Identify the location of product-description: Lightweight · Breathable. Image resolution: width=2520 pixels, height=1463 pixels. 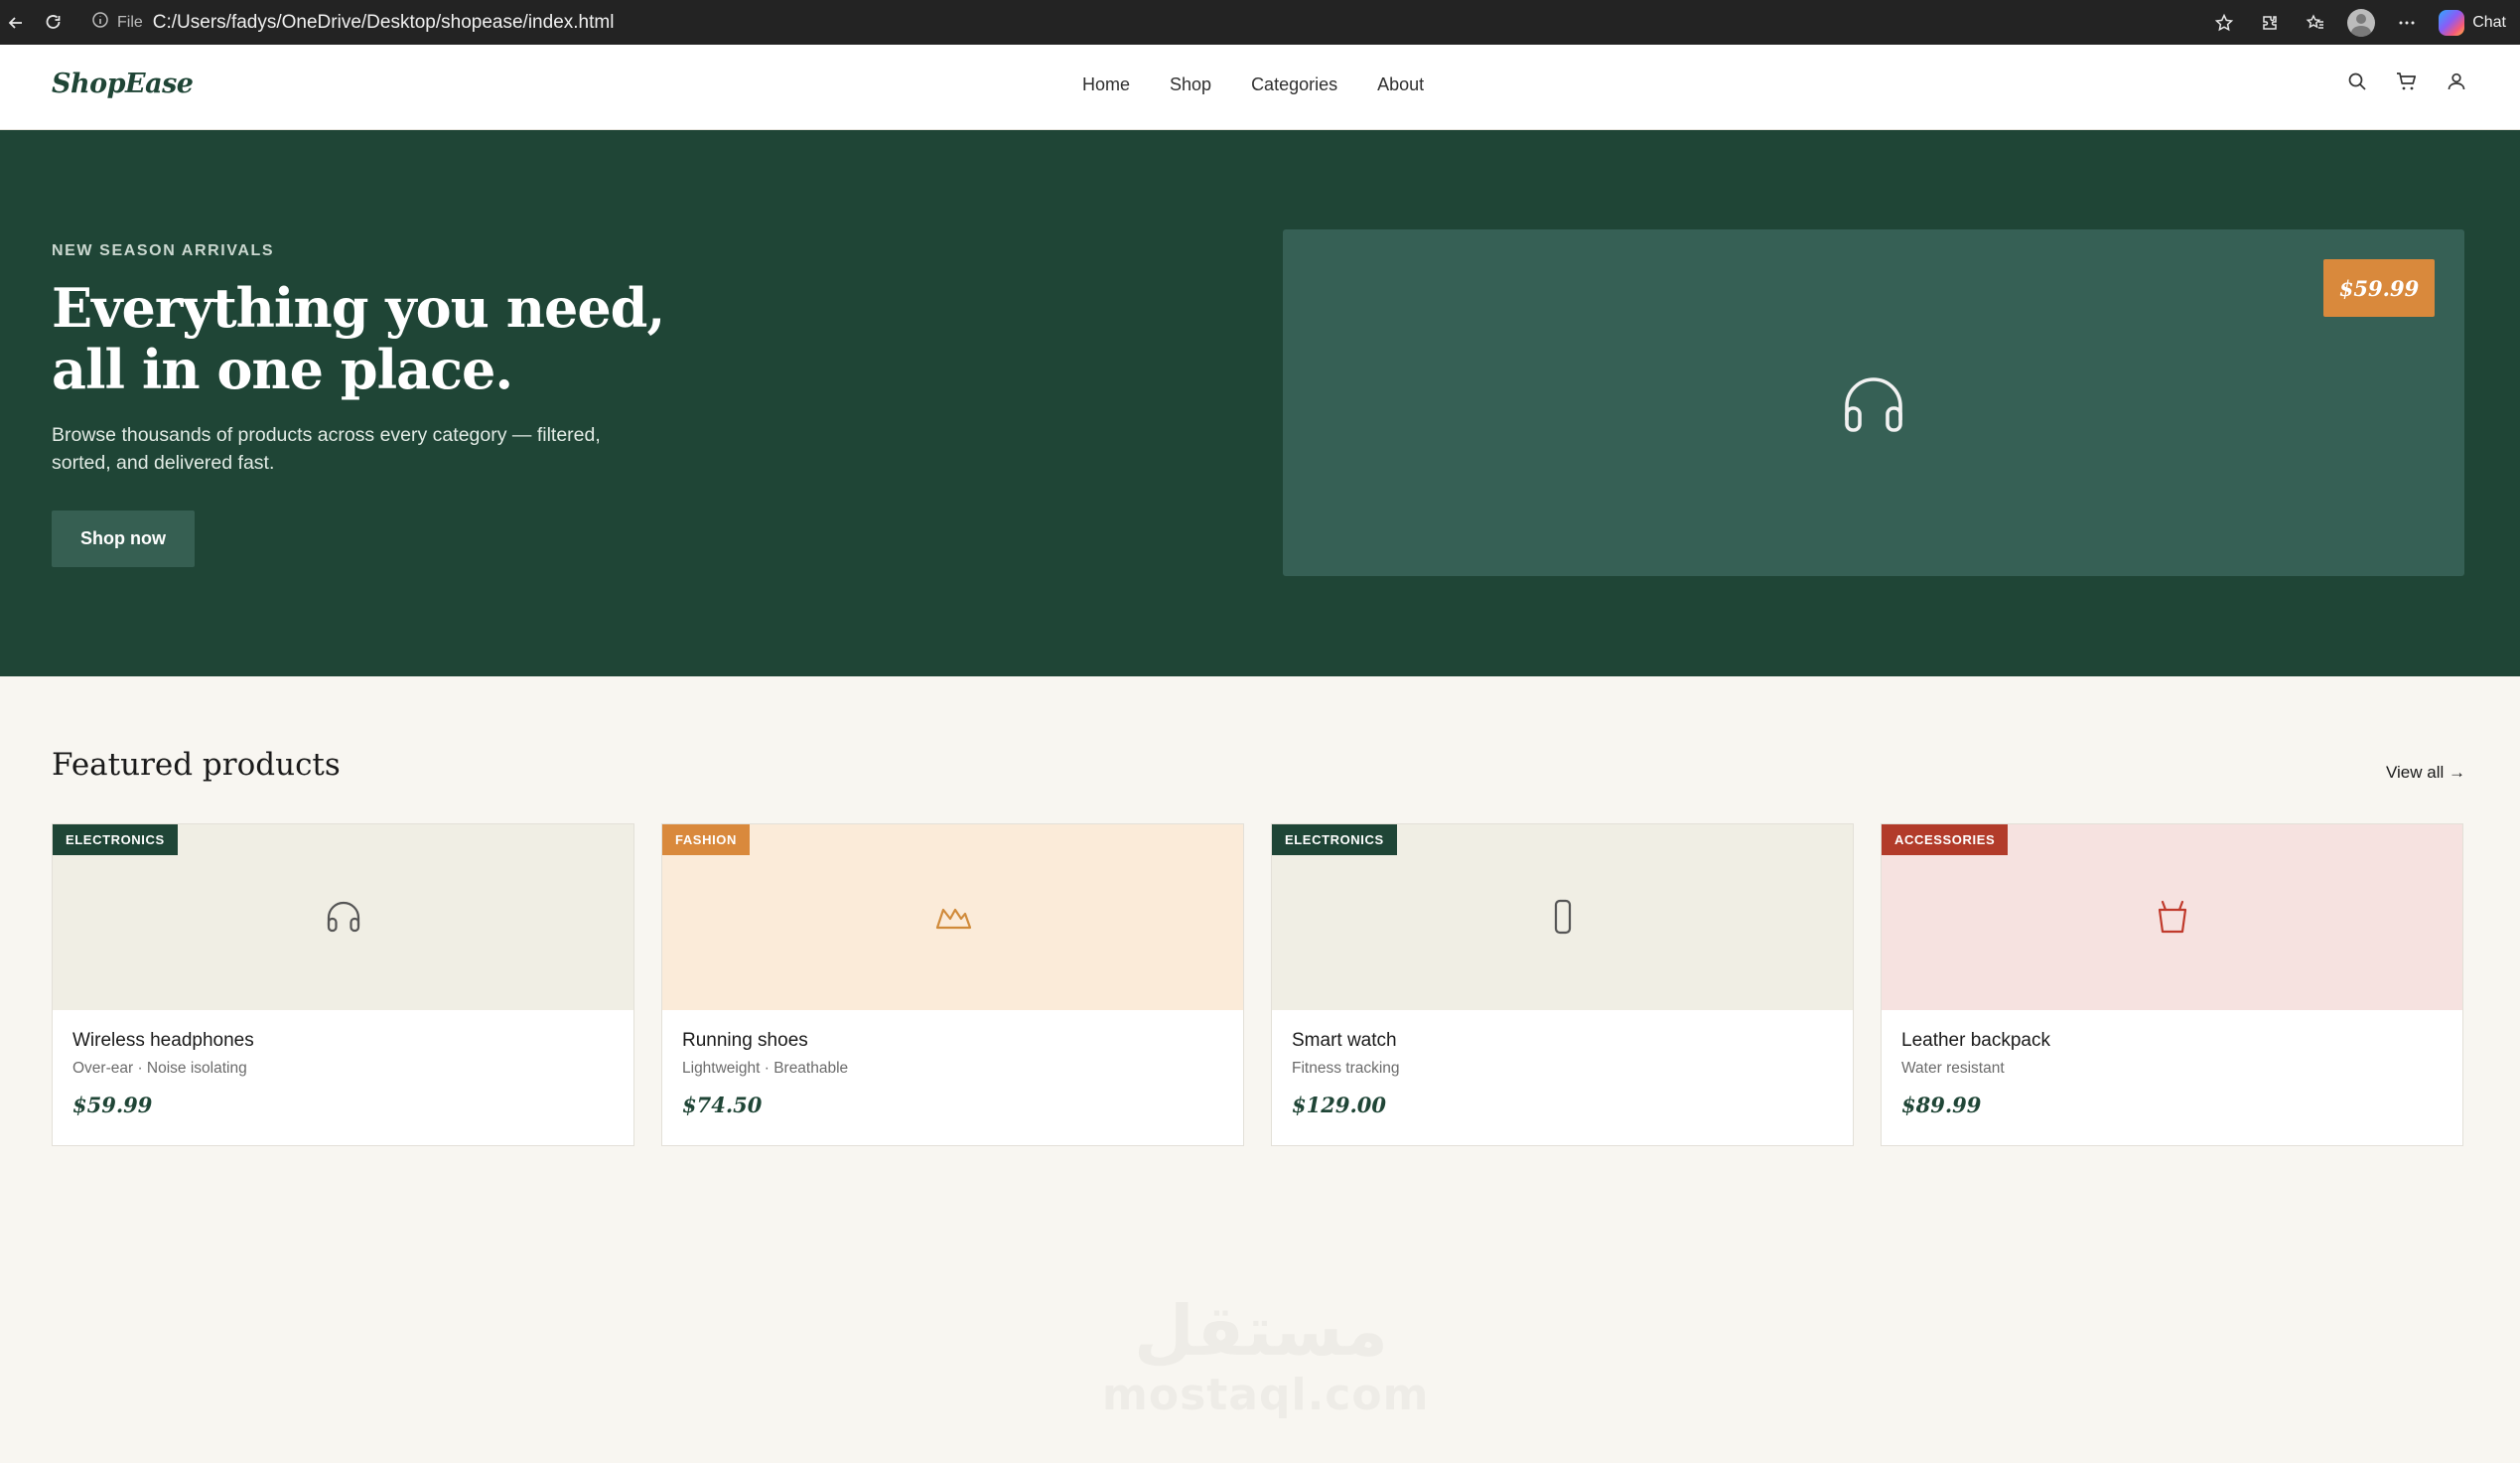
(765, 1068).